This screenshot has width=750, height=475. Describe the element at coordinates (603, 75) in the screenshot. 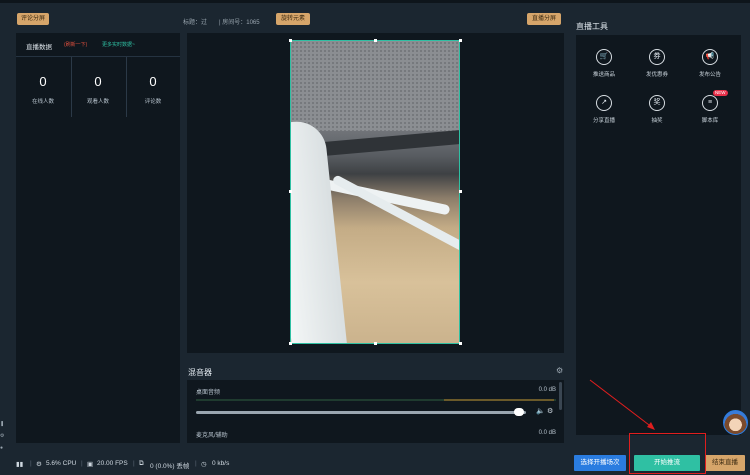

I see `tool-label: 推送商品` at that location.